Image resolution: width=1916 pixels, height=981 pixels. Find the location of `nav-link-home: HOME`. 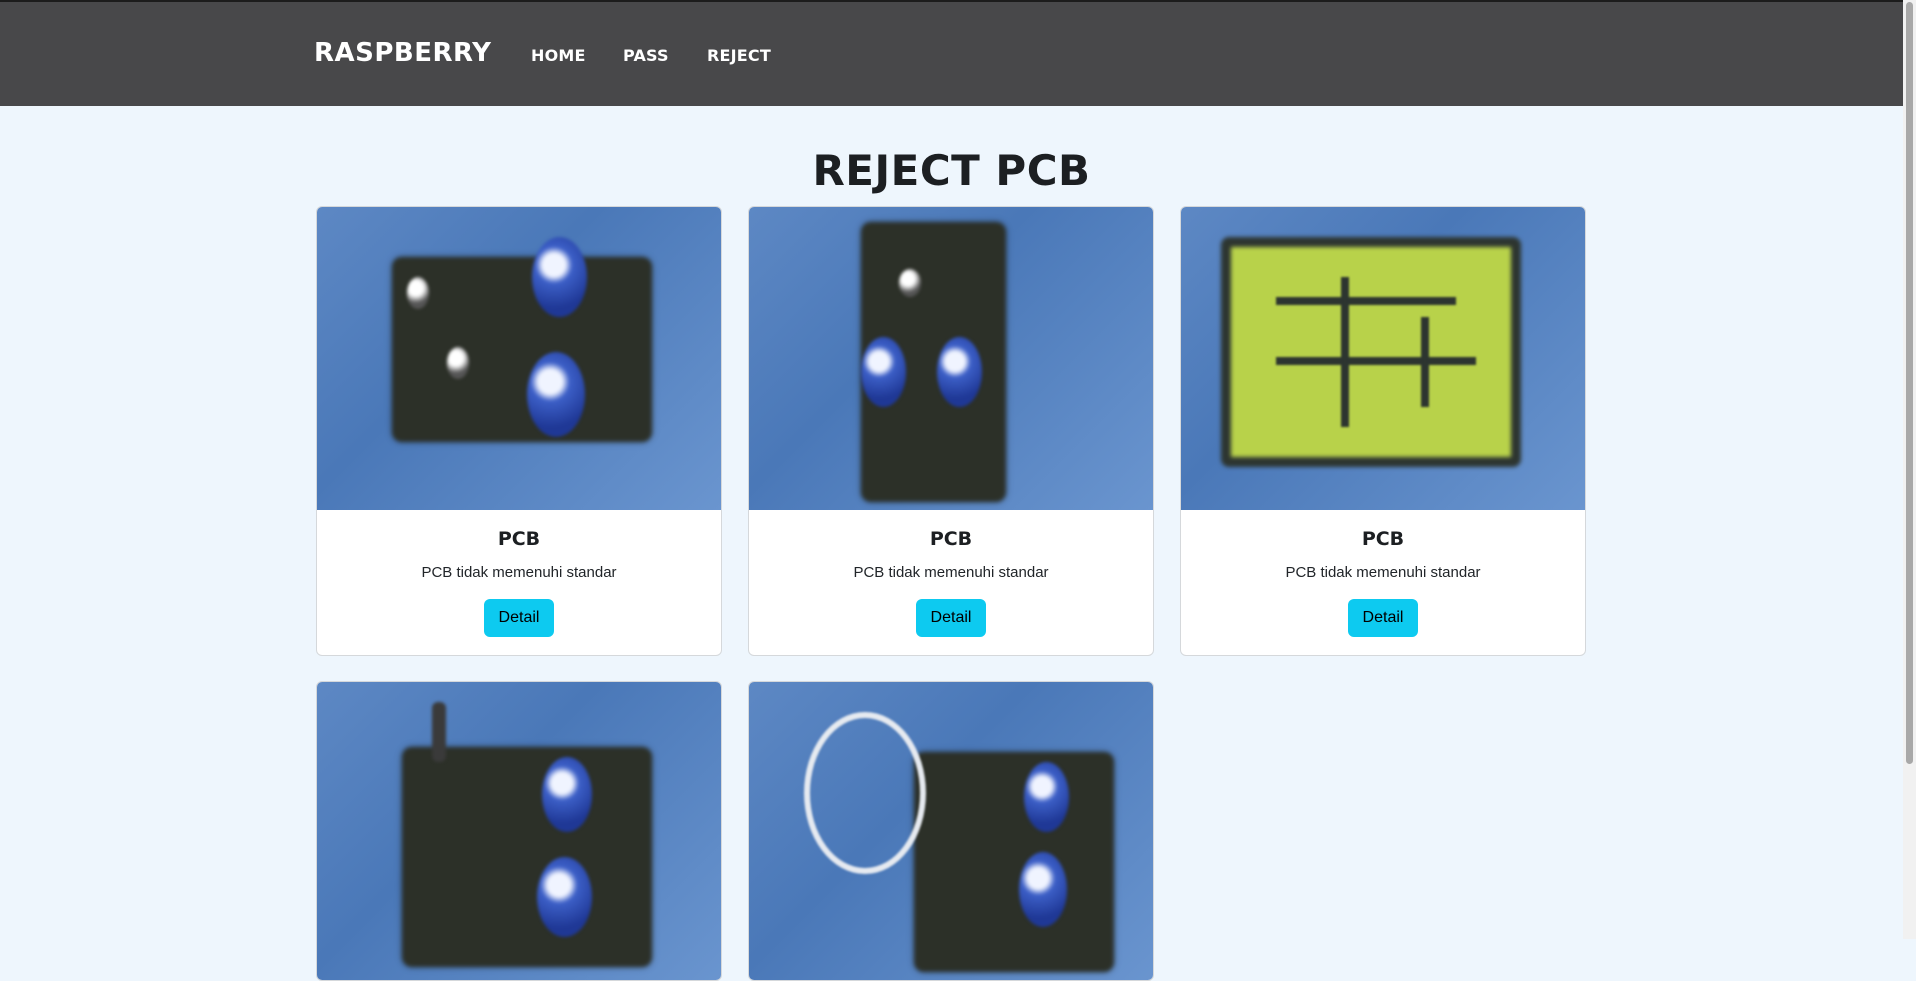

nav-link-home: HOME is located at coordinates (558, 55).